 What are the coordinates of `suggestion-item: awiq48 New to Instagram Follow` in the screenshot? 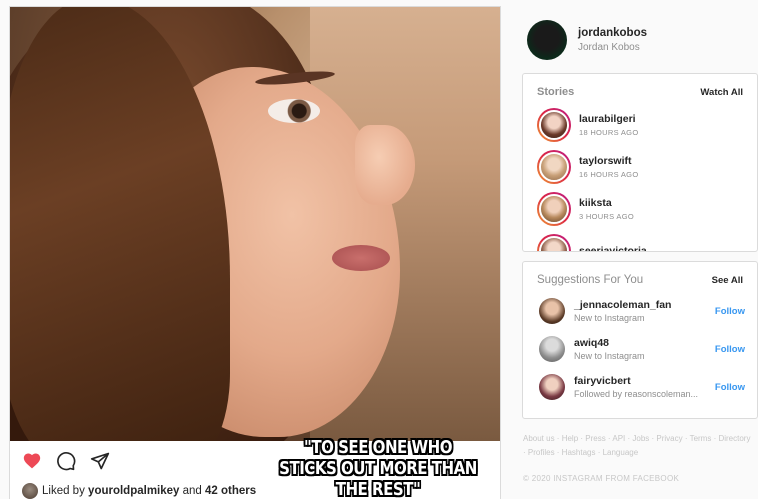 It's located at (640, 349).